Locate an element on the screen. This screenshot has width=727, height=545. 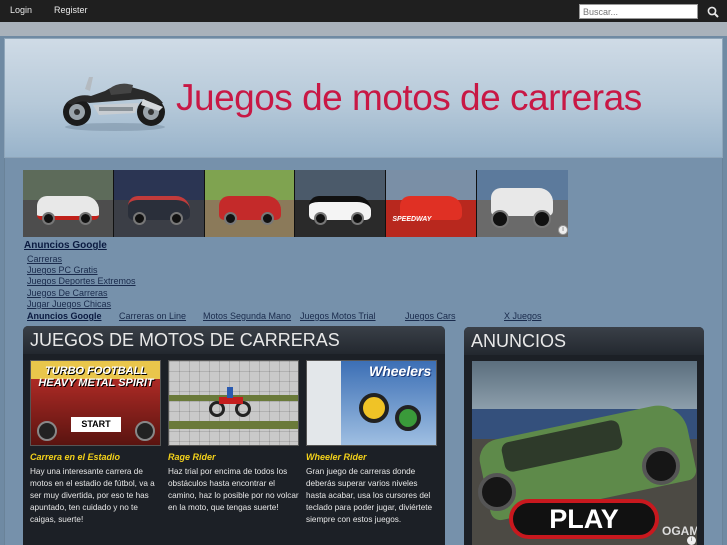
search-icon is located at coordinates (713, 12).